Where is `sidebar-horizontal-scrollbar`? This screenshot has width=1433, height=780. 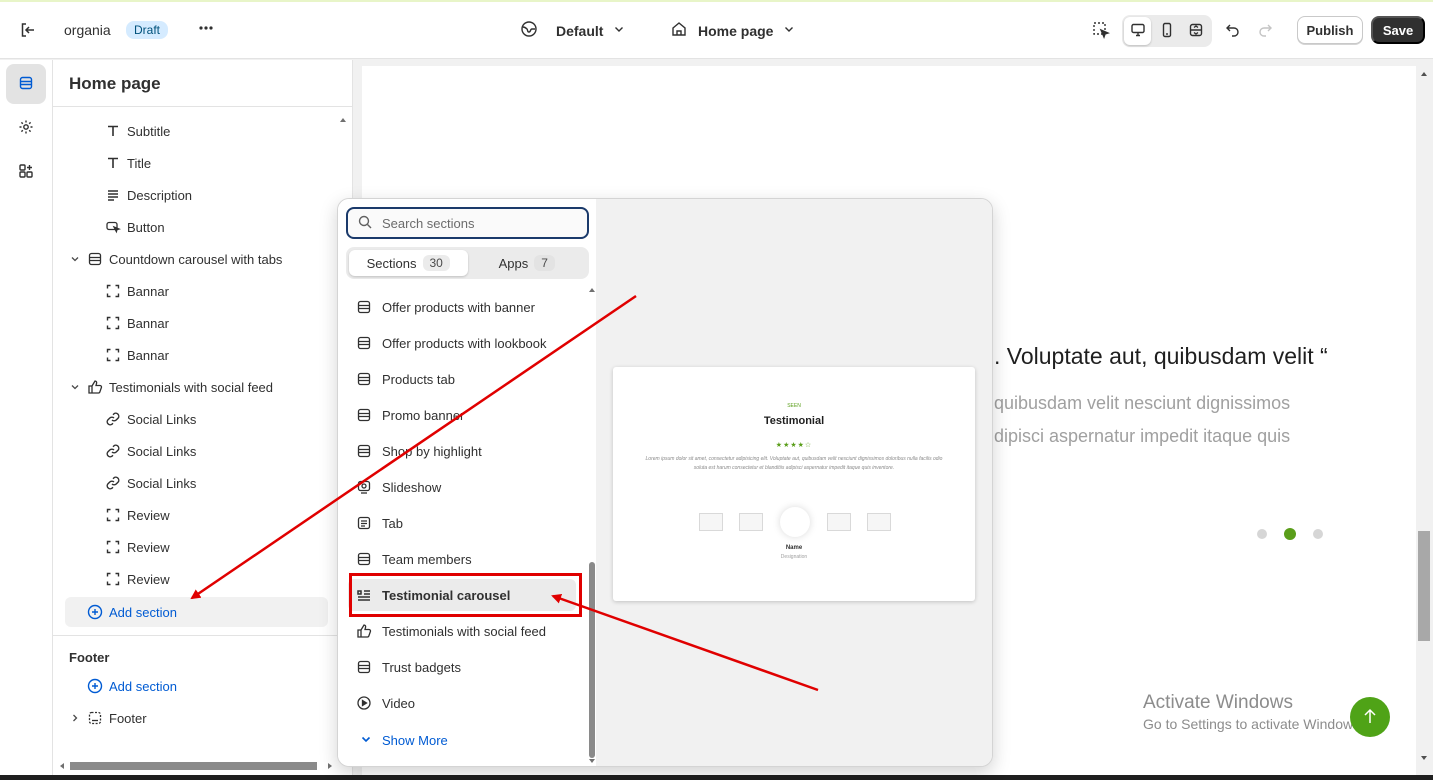
sidebar-horizontal-scrollbar is located at coordinates (198, 766).